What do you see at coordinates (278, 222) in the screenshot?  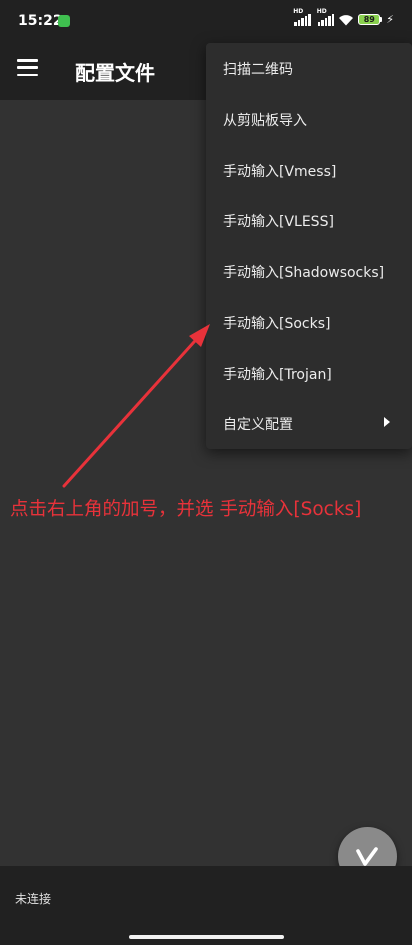 I see `menu-item-label: 手动输入[VLESS]` at bounding box center [278, 222].